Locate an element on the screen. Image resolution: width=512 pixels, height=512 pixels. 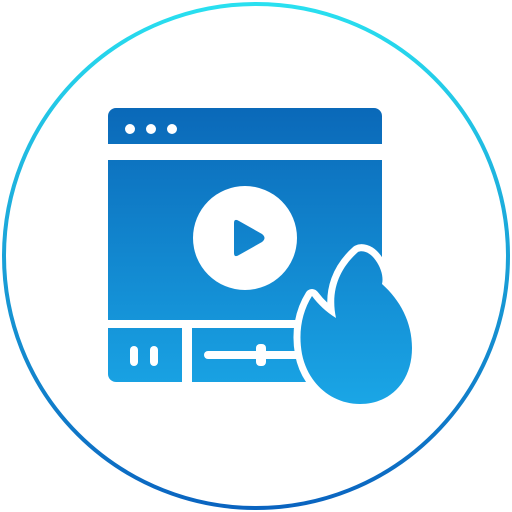
window-dot-1-icon is located at coordinates (130, 129).